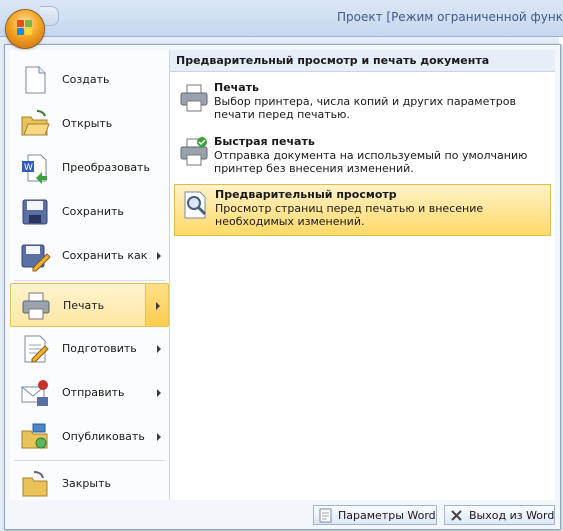 Image resolution: width=563 pixels, height=531 pixels. I want to click on office-logo-icon, so click(25, 28).